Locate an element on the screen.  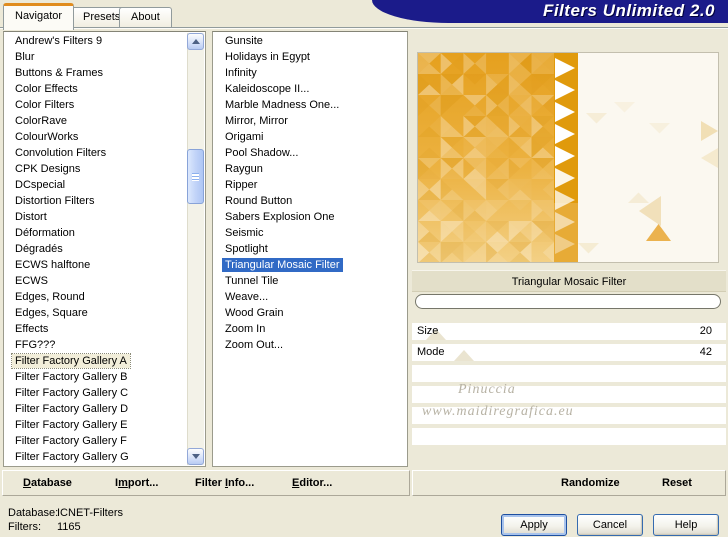
list-item: Ripper is located at coordinates (310, 186).